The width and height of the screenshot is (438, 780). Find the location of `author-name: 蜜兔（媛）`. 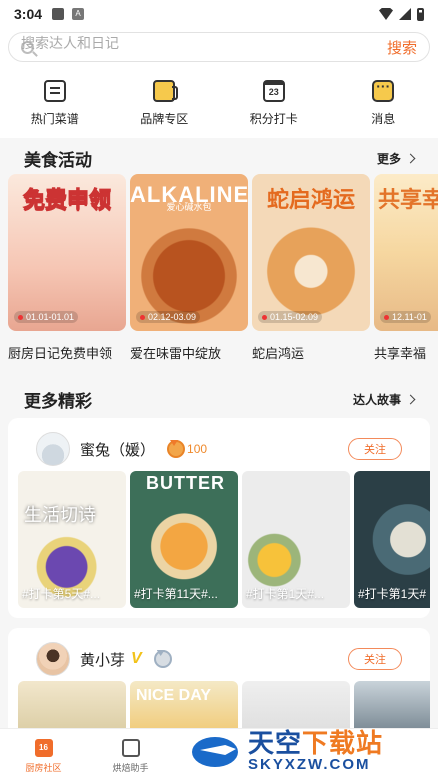

author-name: 蜜兔（媛） is located at coordinates (117, 449).